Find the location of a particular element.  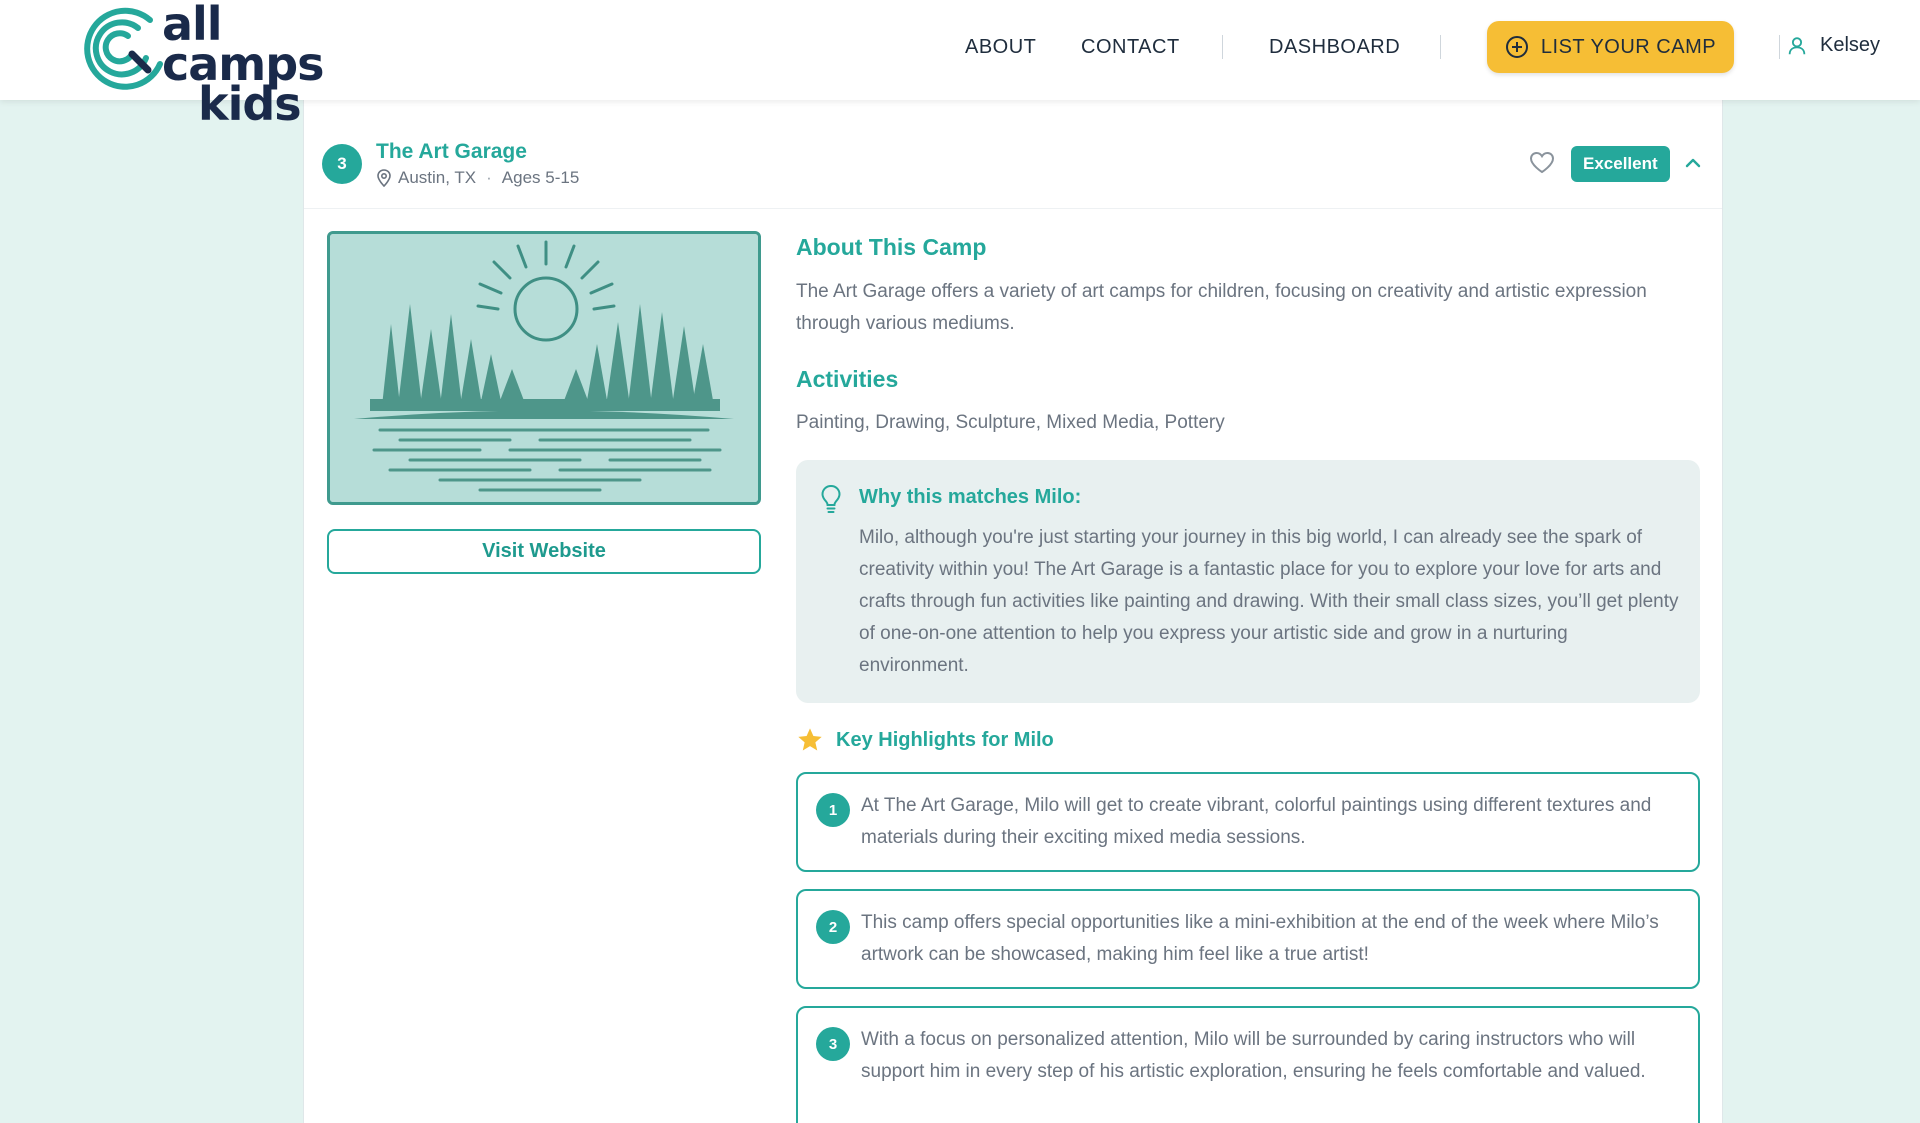

user-name: Kelsey is located at coordinates (1850, 45).